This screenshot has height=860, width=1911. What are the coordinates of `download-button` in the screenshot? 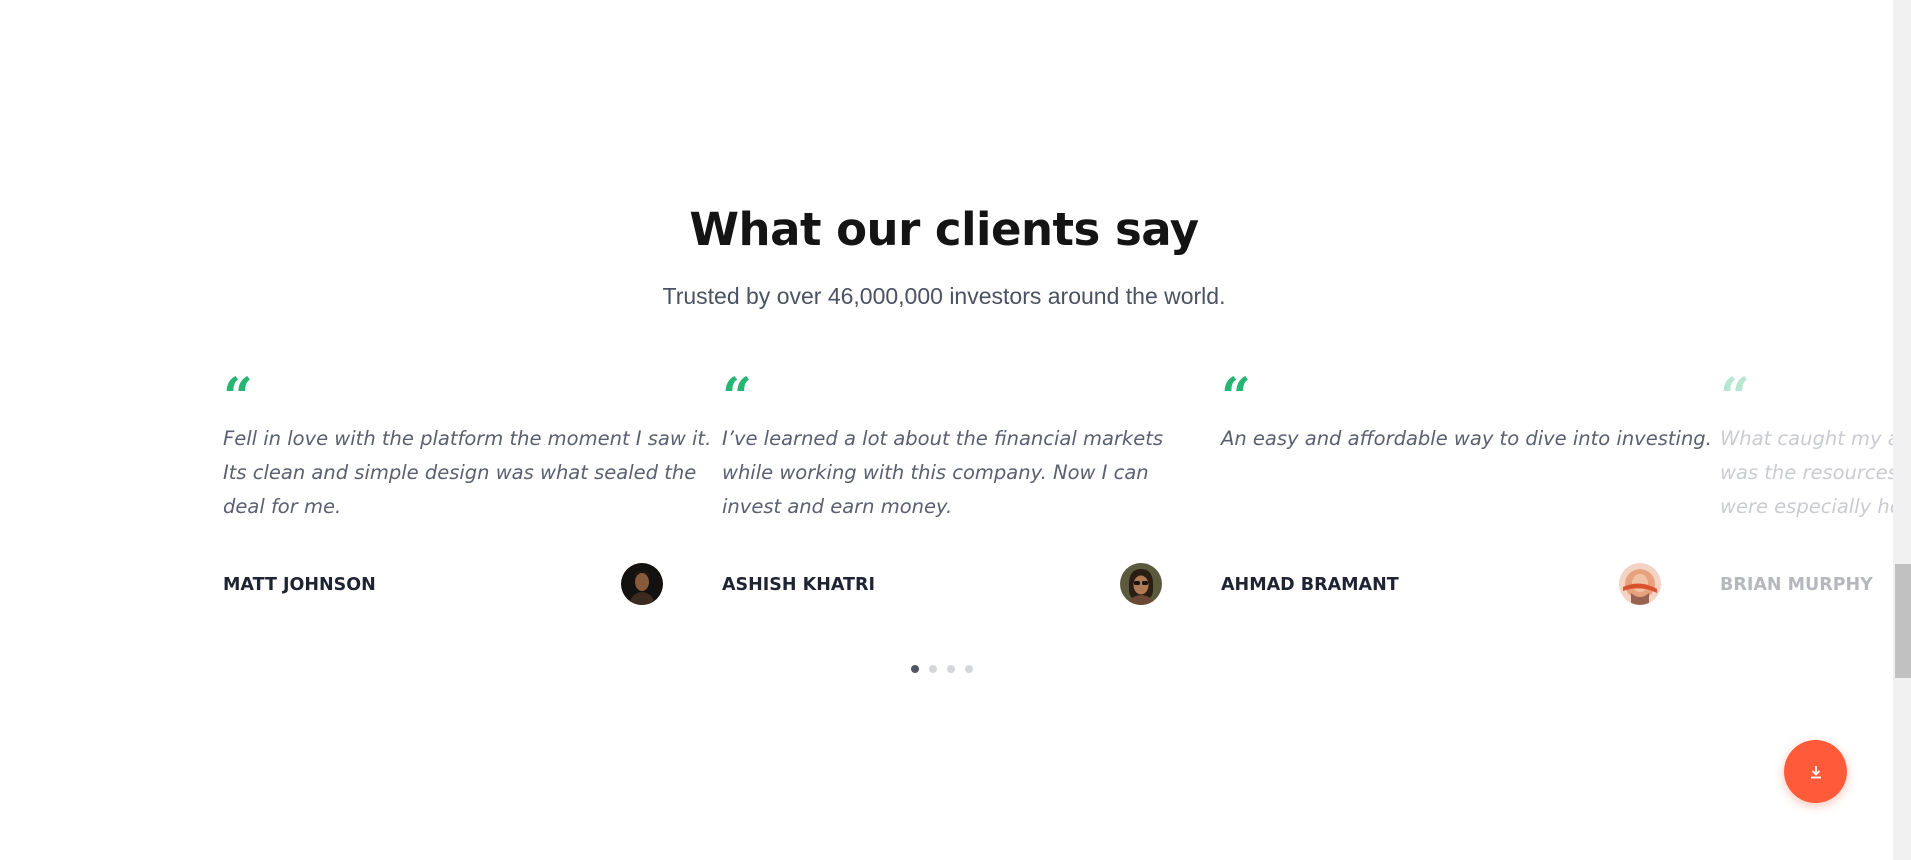 It's located at (1815, 771).